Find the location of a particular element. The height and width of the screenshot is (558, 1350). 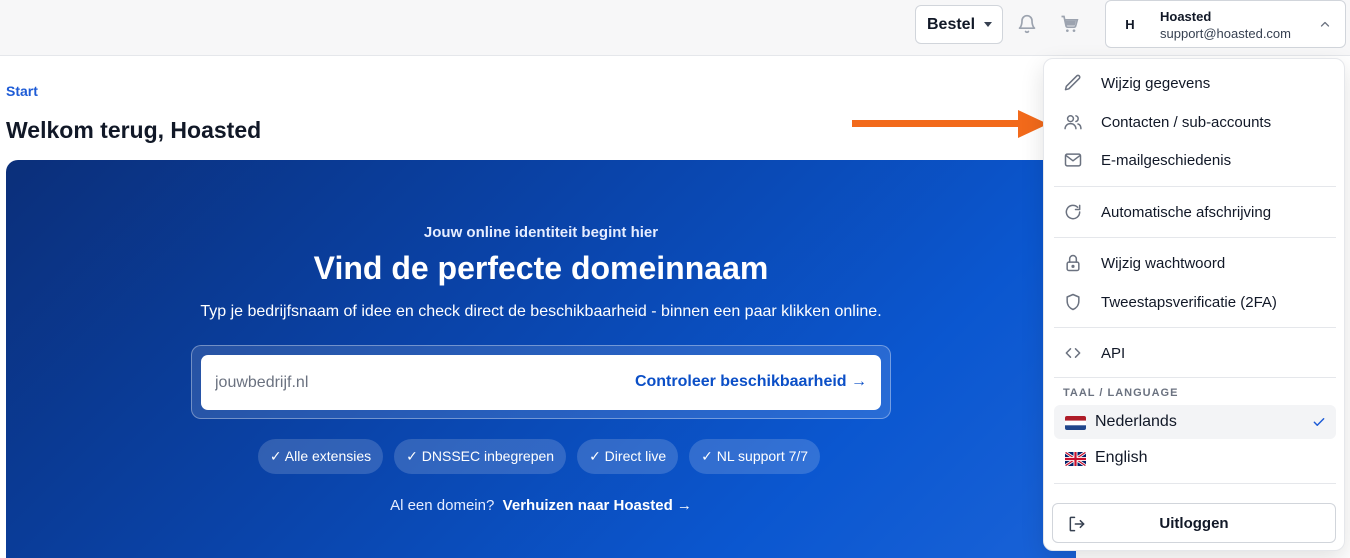

shield-icon is located at coordinates (1073, 302).